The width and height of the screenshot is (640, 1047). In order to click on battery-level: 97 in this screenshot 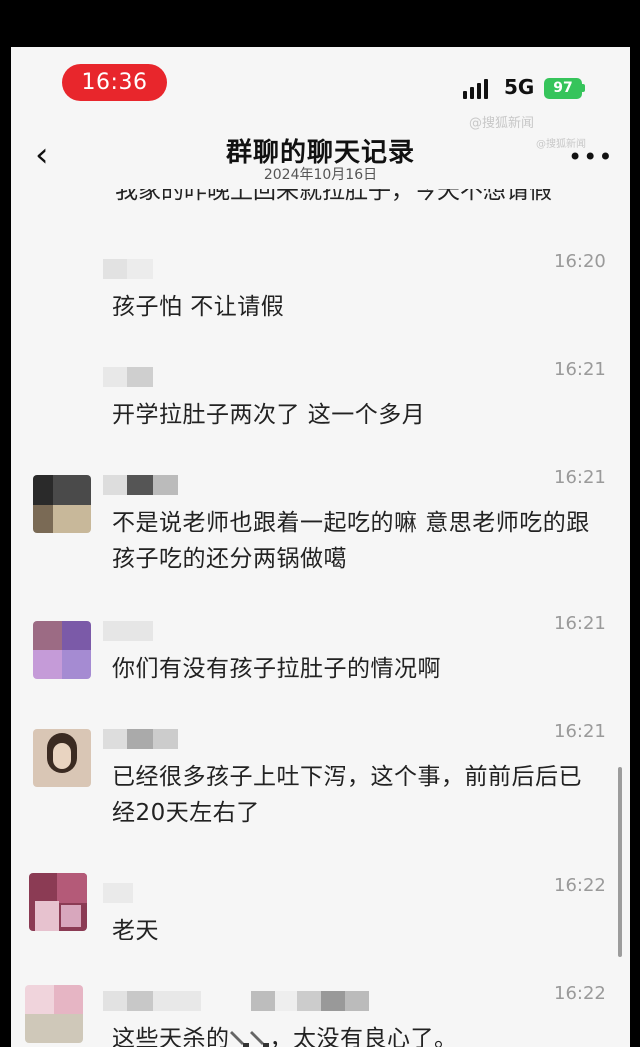, I will do `click(563, 88)`.